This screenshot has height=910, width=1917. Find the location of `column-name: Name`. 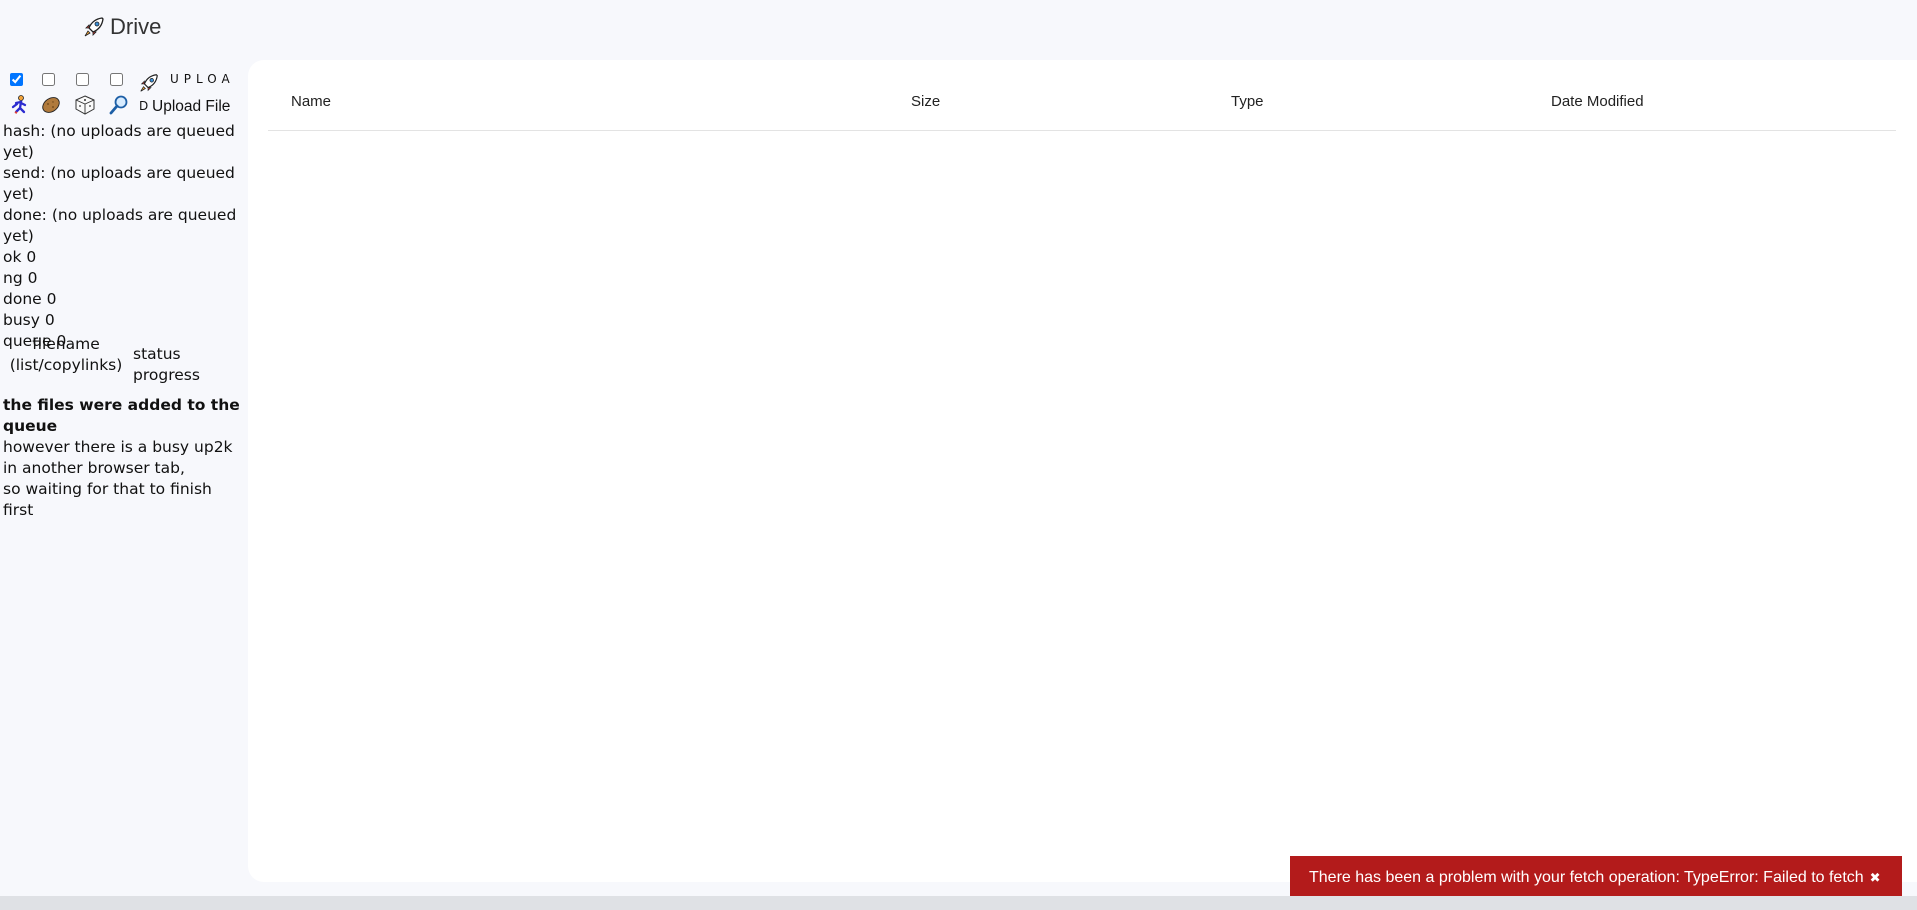

column-name: Name is located at coordinates (311, 101).